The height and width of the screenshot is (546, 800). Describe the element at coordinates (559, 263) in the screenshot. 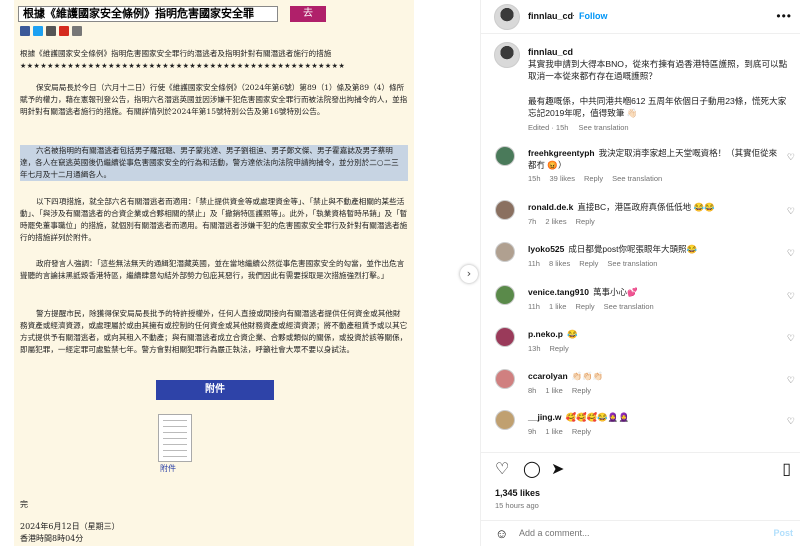

I see `comment-likes: 8 likes` at that location.